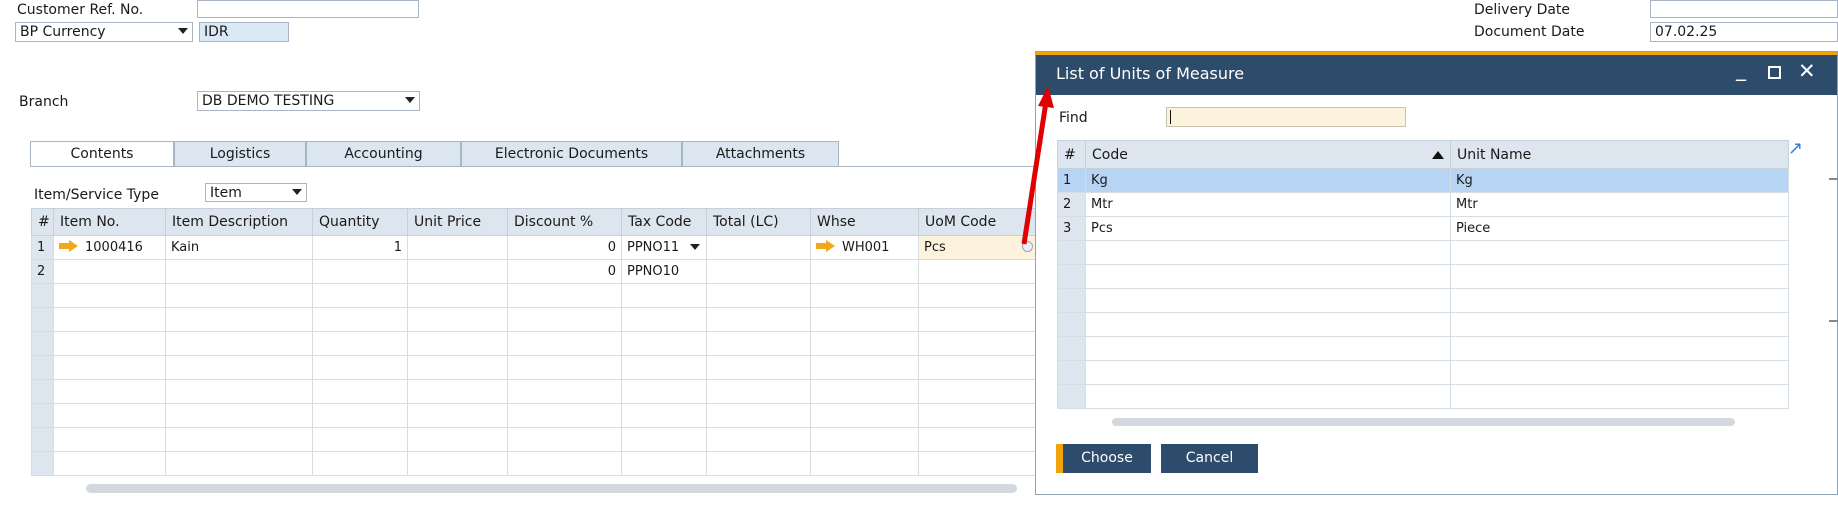  I want to click on edge-mark, so click(1833, 321).